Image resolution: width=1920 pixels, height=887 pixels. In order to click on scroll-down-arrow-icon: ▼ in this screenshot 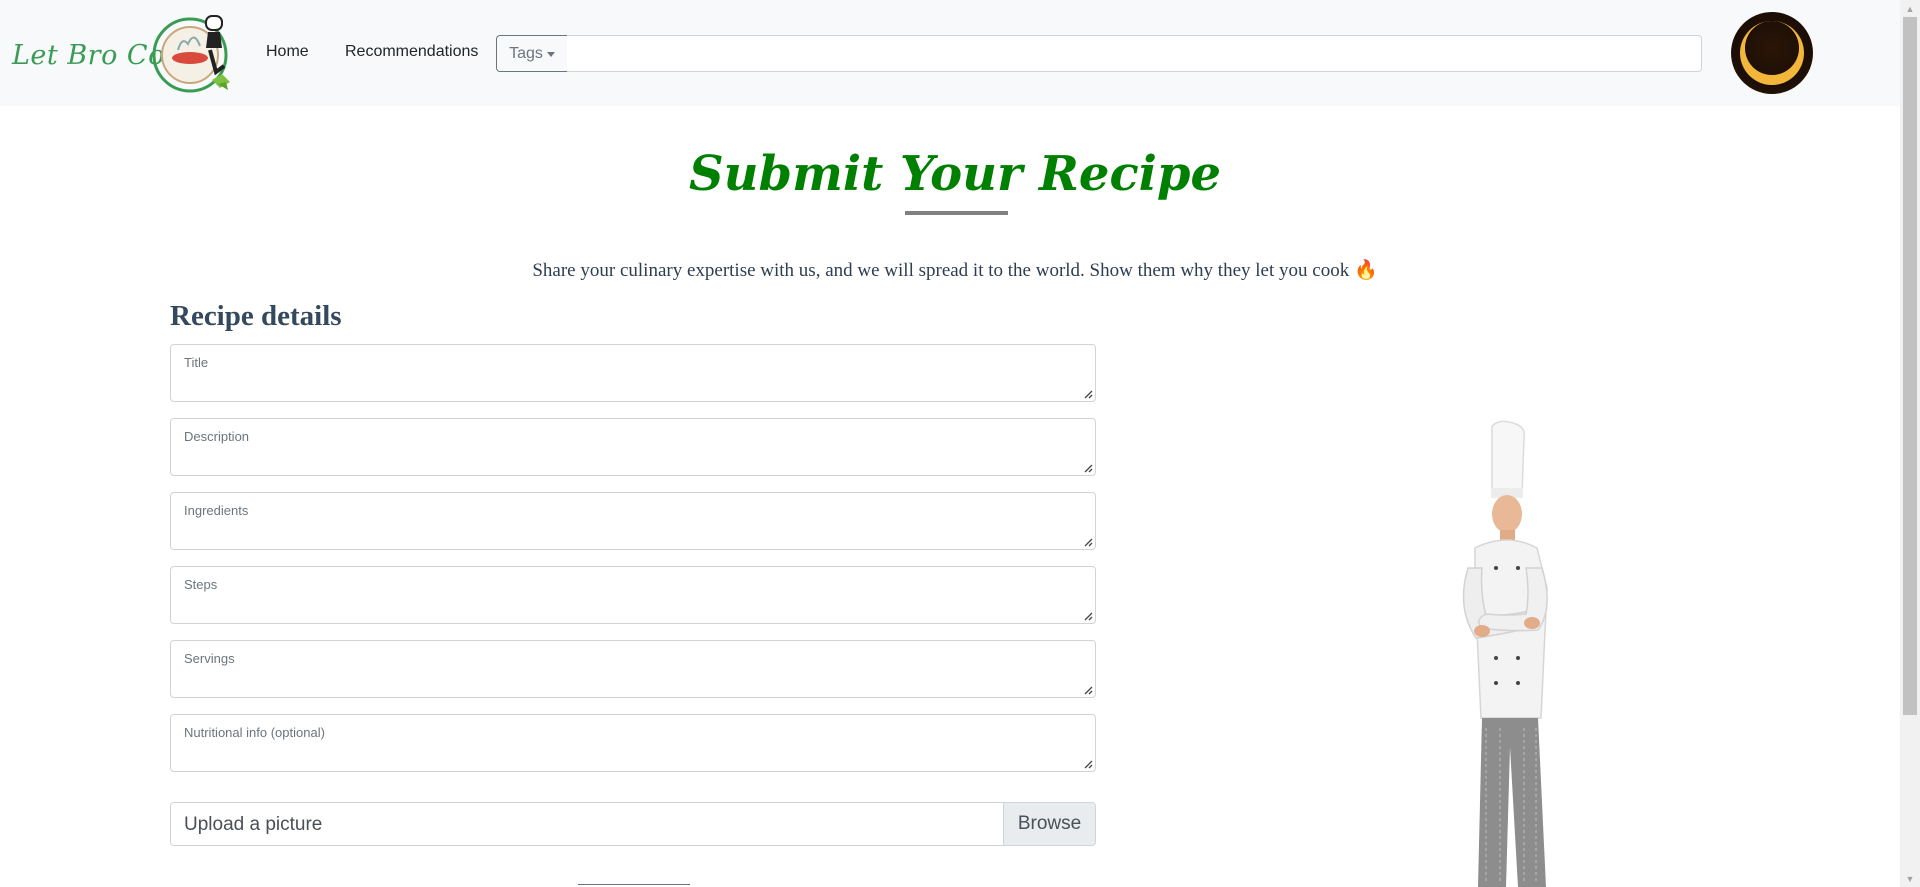, I will do `click(1910, 878)`.